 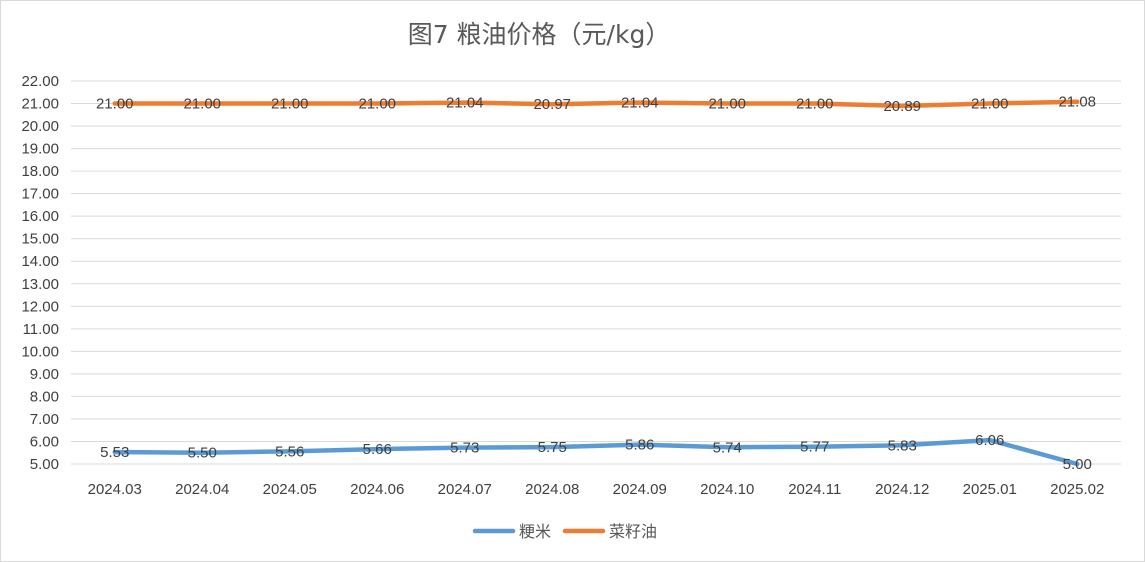 What do you see at coordinates (289, 451) in the screenshot?
I see `data-label: 5.56` at bounding box center [289, 451].